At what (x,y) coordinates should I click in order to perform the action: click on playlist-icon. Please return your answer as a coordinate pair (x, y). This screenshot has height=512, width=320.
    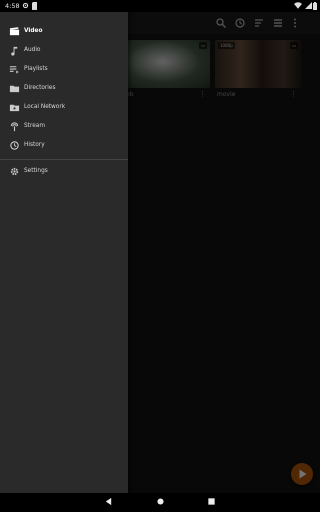
    Looking at the image, I should click on (14, 70).